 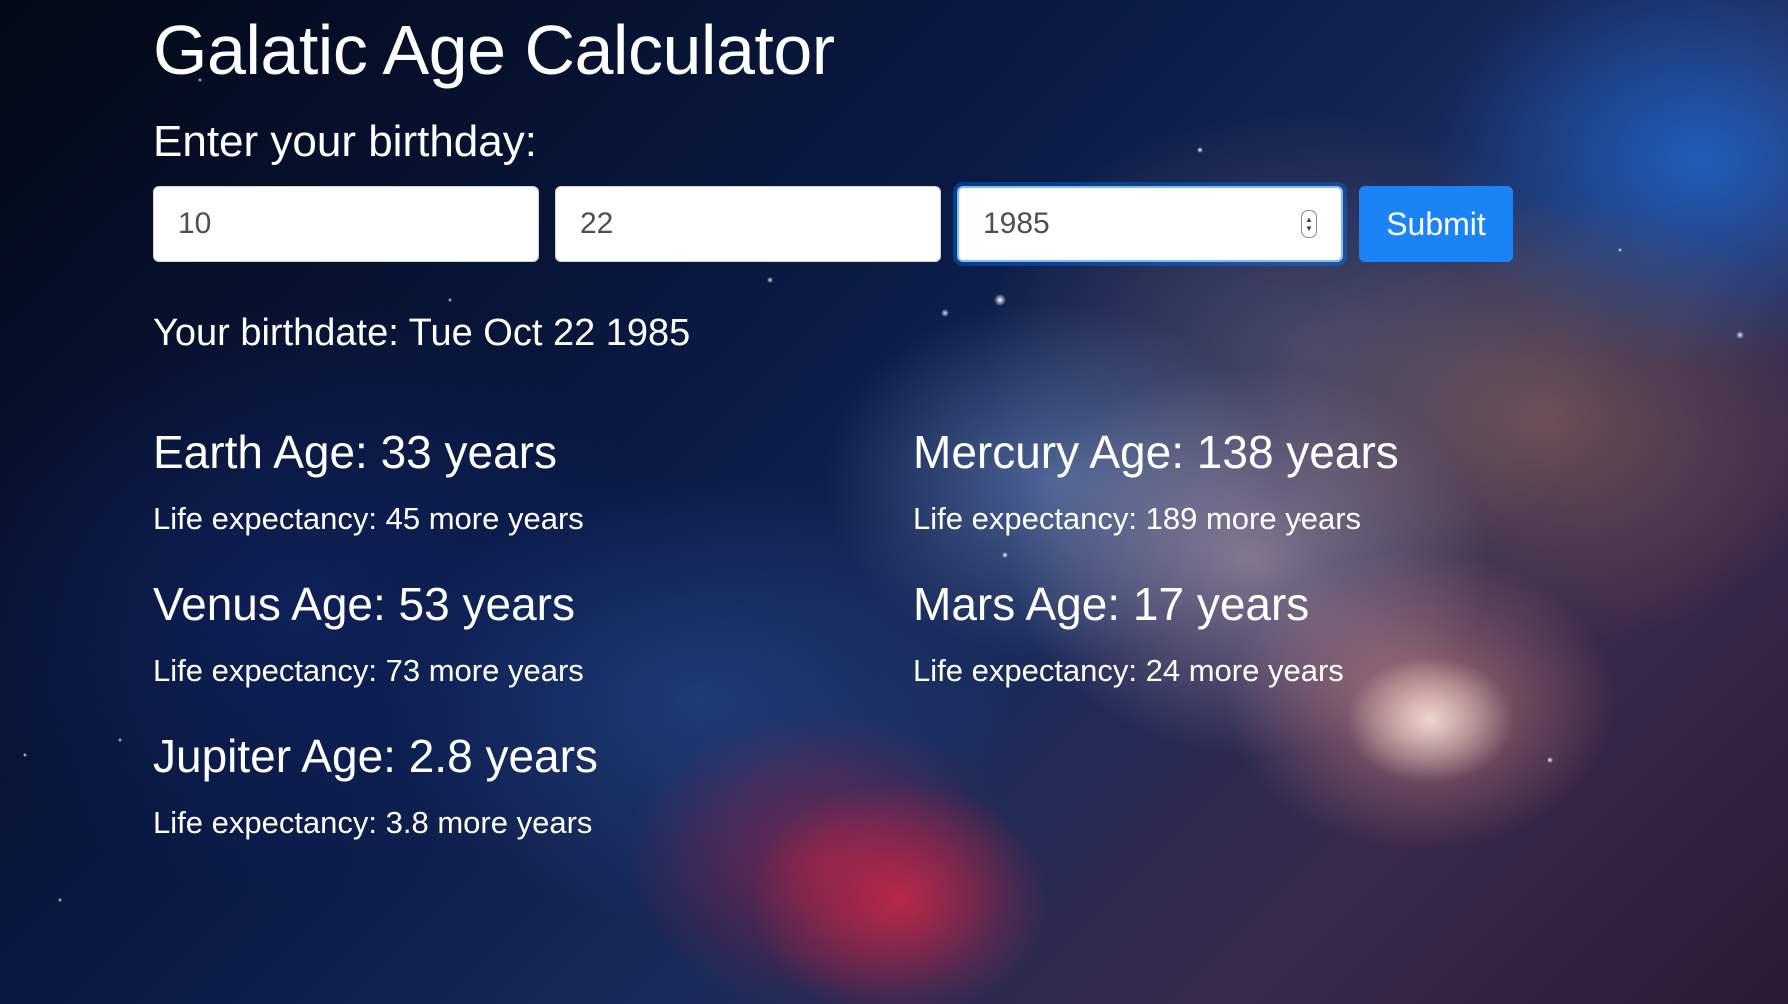 I want to click on venus-age: Venus Age: 53 years, so click(x=364, y=604).